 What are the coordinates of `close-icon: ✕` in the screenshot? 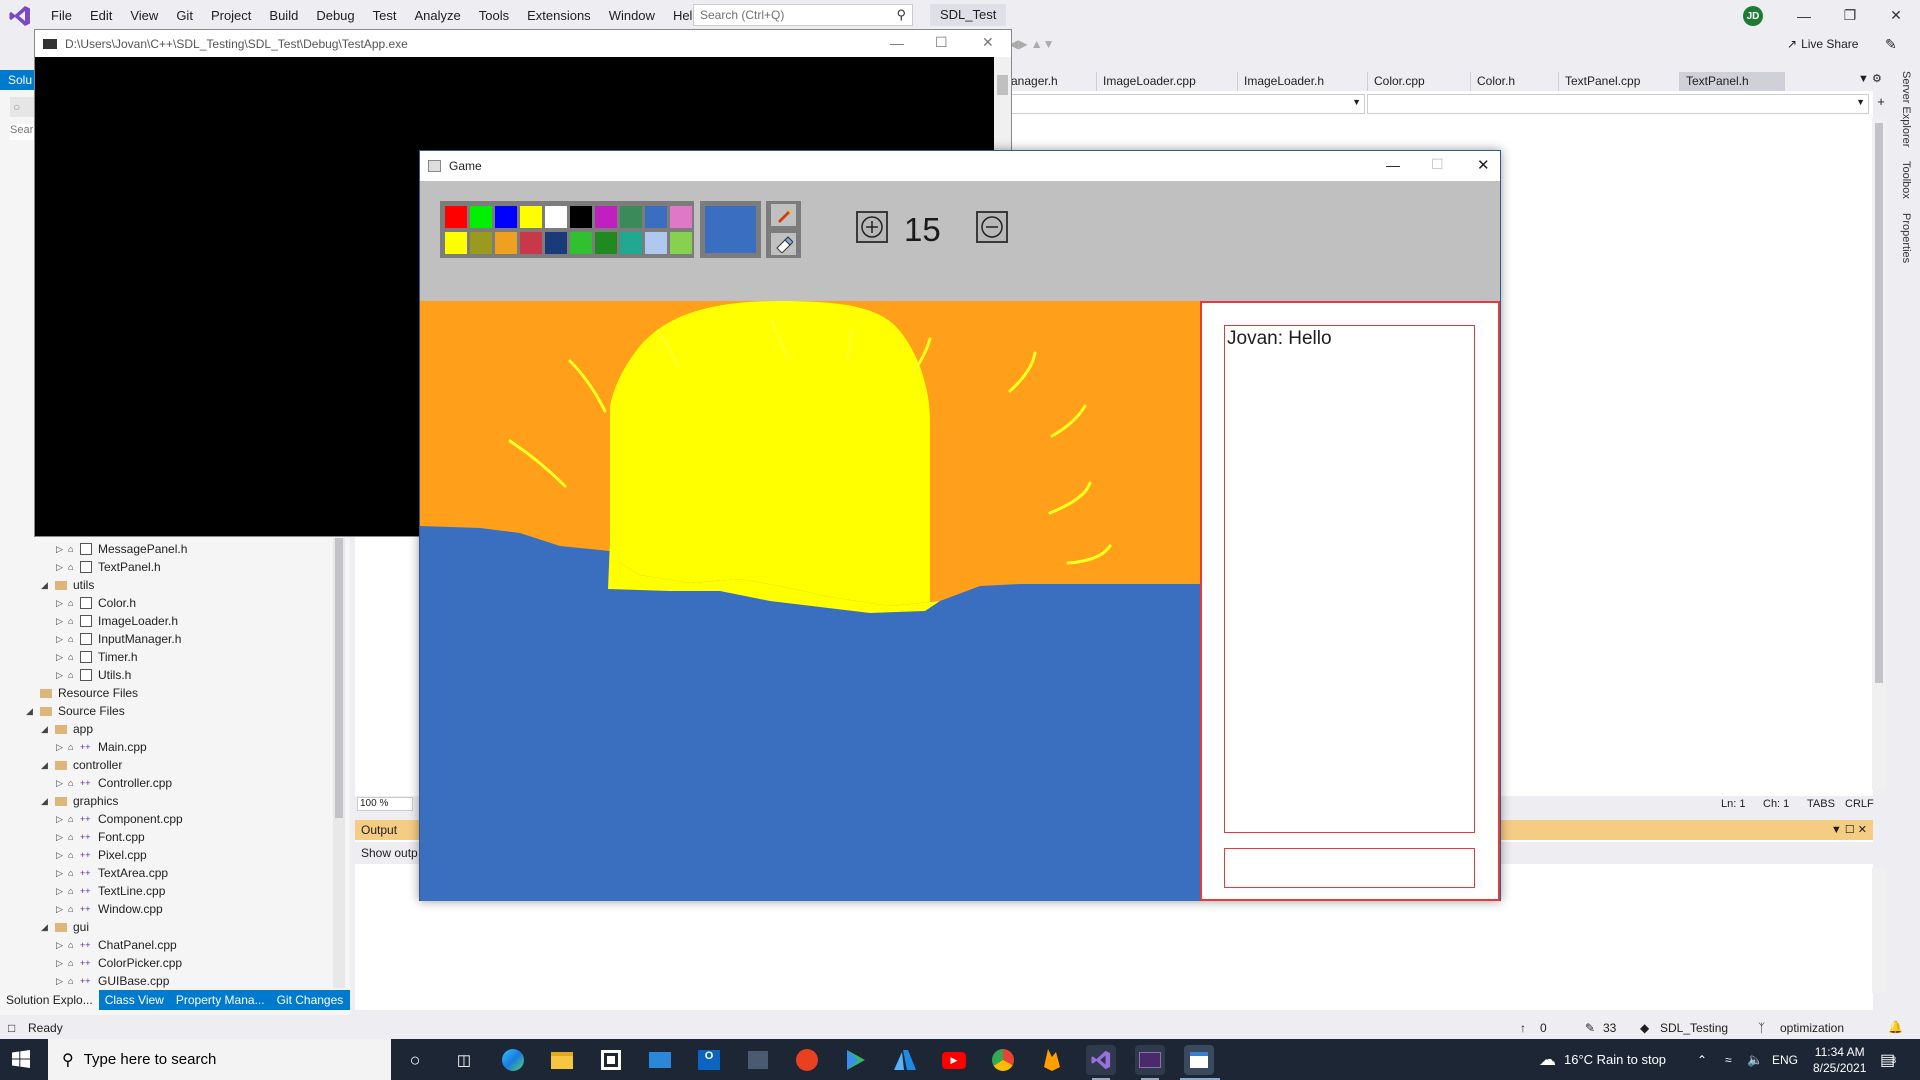 It's located at (1896, 15).